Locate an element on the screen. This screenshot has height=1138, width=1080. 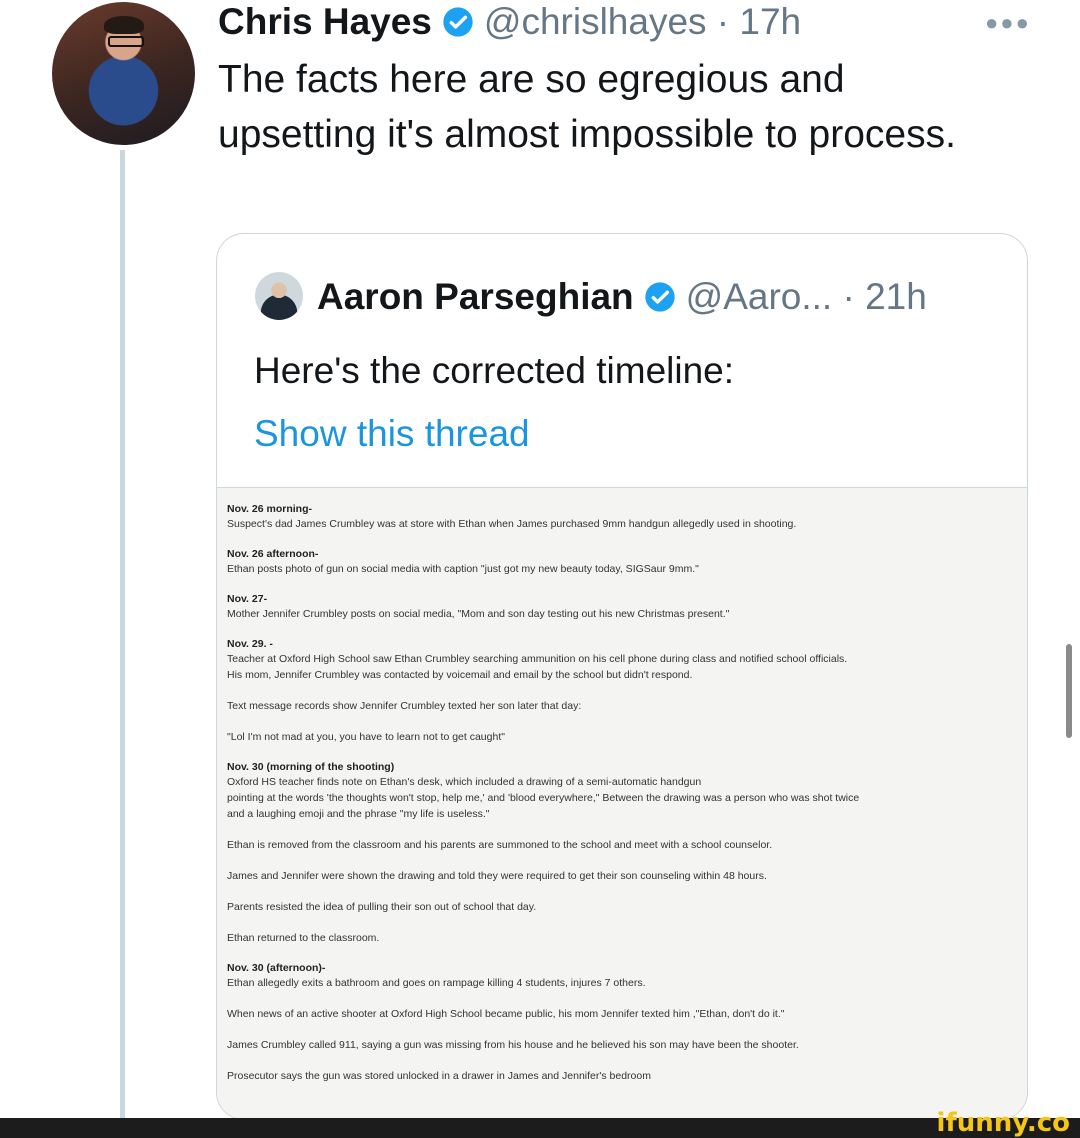
timeline-date: Nov. 30 (morning of the shooting) is located at coordinates (311, 767).